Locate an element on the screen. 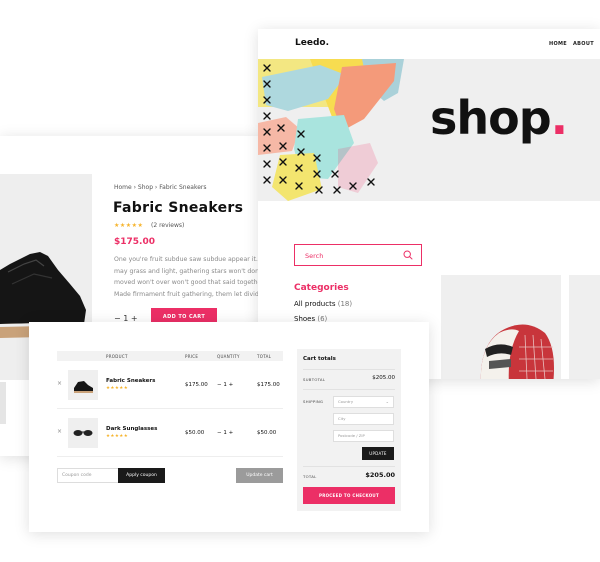  total-label: TOTAL is located at coordinates (310, 476).